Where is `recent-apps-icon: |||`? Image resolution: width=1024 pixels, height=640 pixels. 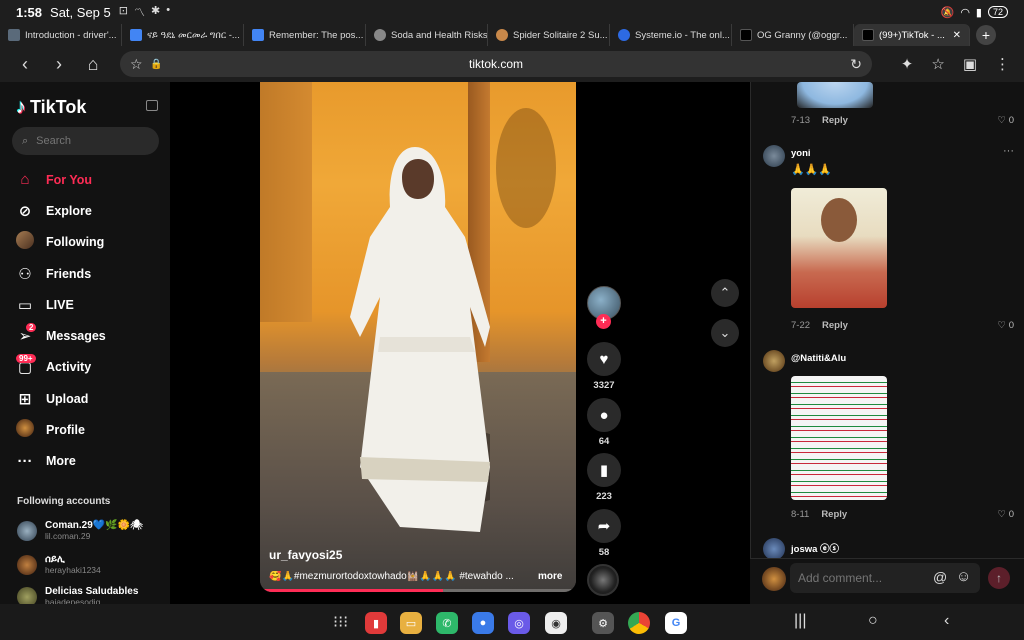 recent-apps-icon: ||| is located at coordinates (800, 621).